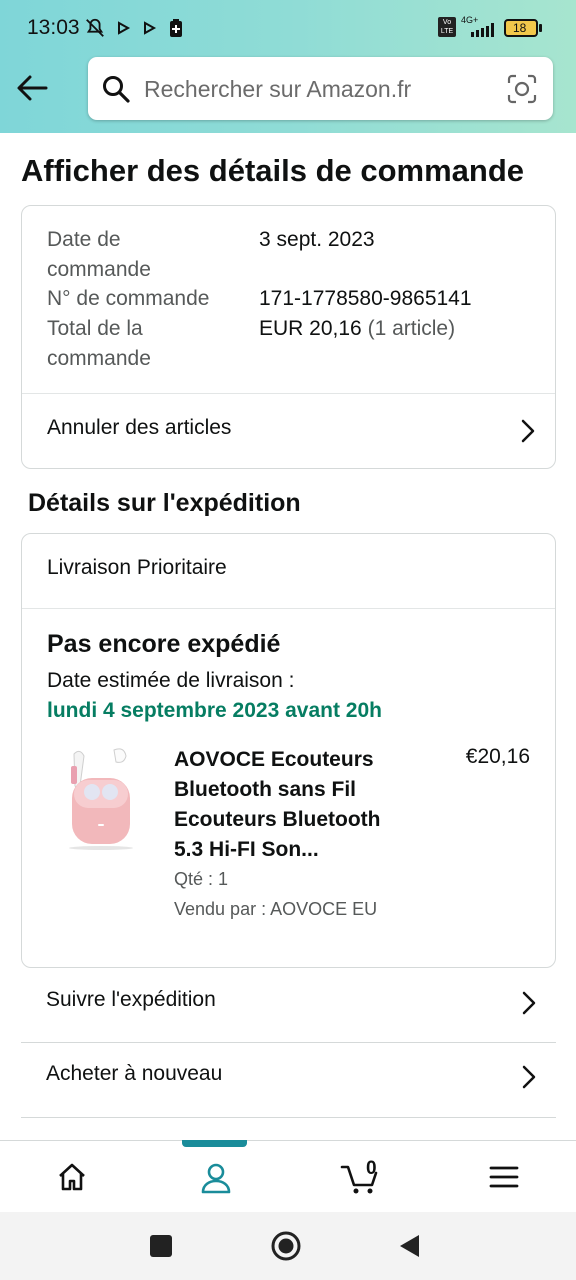 The height and width of the screenshot is (1280, 576). Describe the element at coordinates (171, 680) in the screenshot. I see `delivery-estimate-label: Date estimée de livraison :` at that location.